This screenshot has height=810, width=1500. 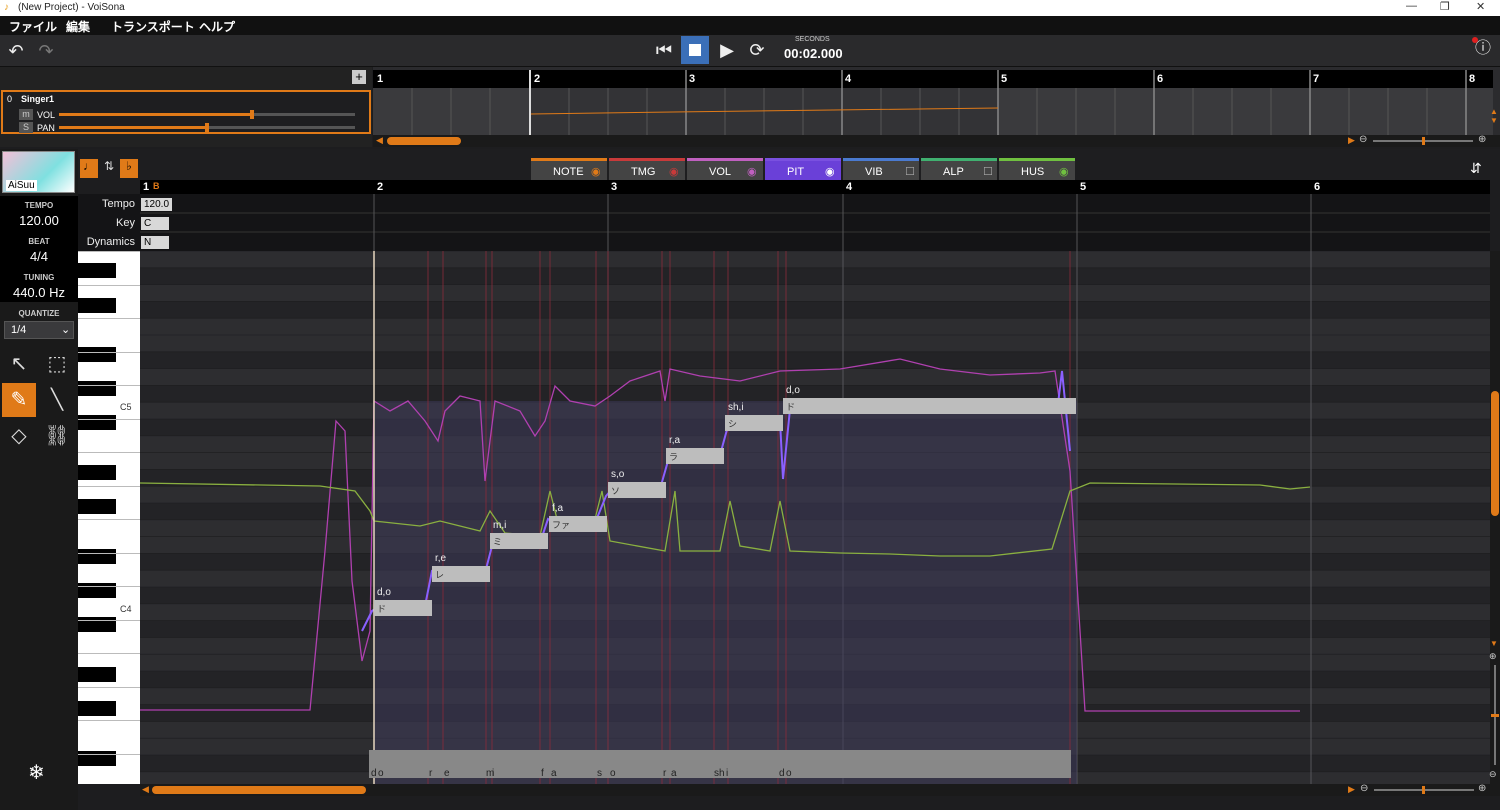 What do you see at coordinates (57, 400) in the screenshot?
I see `line-tool-icon: ╲` at bounding box center [57, 400].